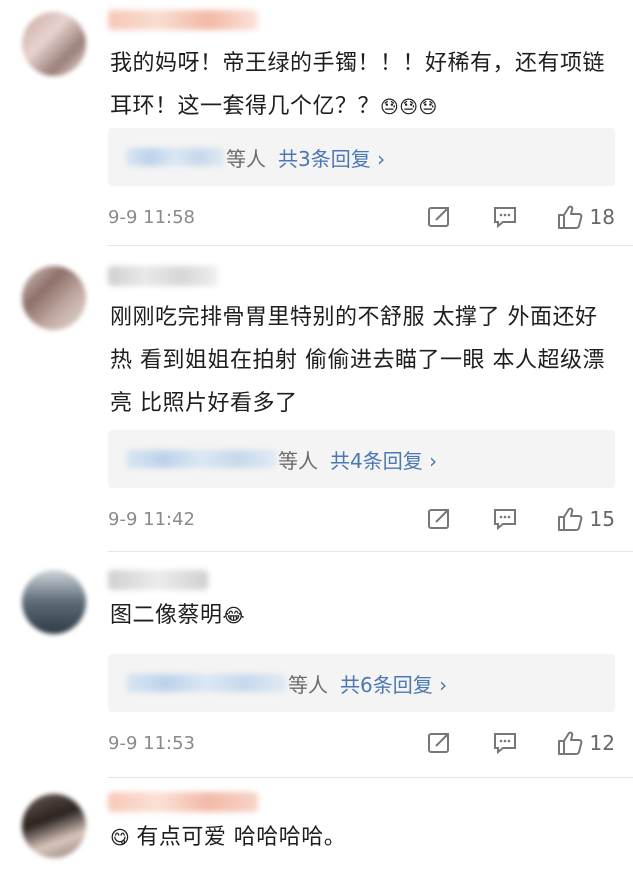 Image resolution: width=633 pixels, height=883 pixels. I want to click on comment-meta: 9-9 11:53 12, so click(361, 743).